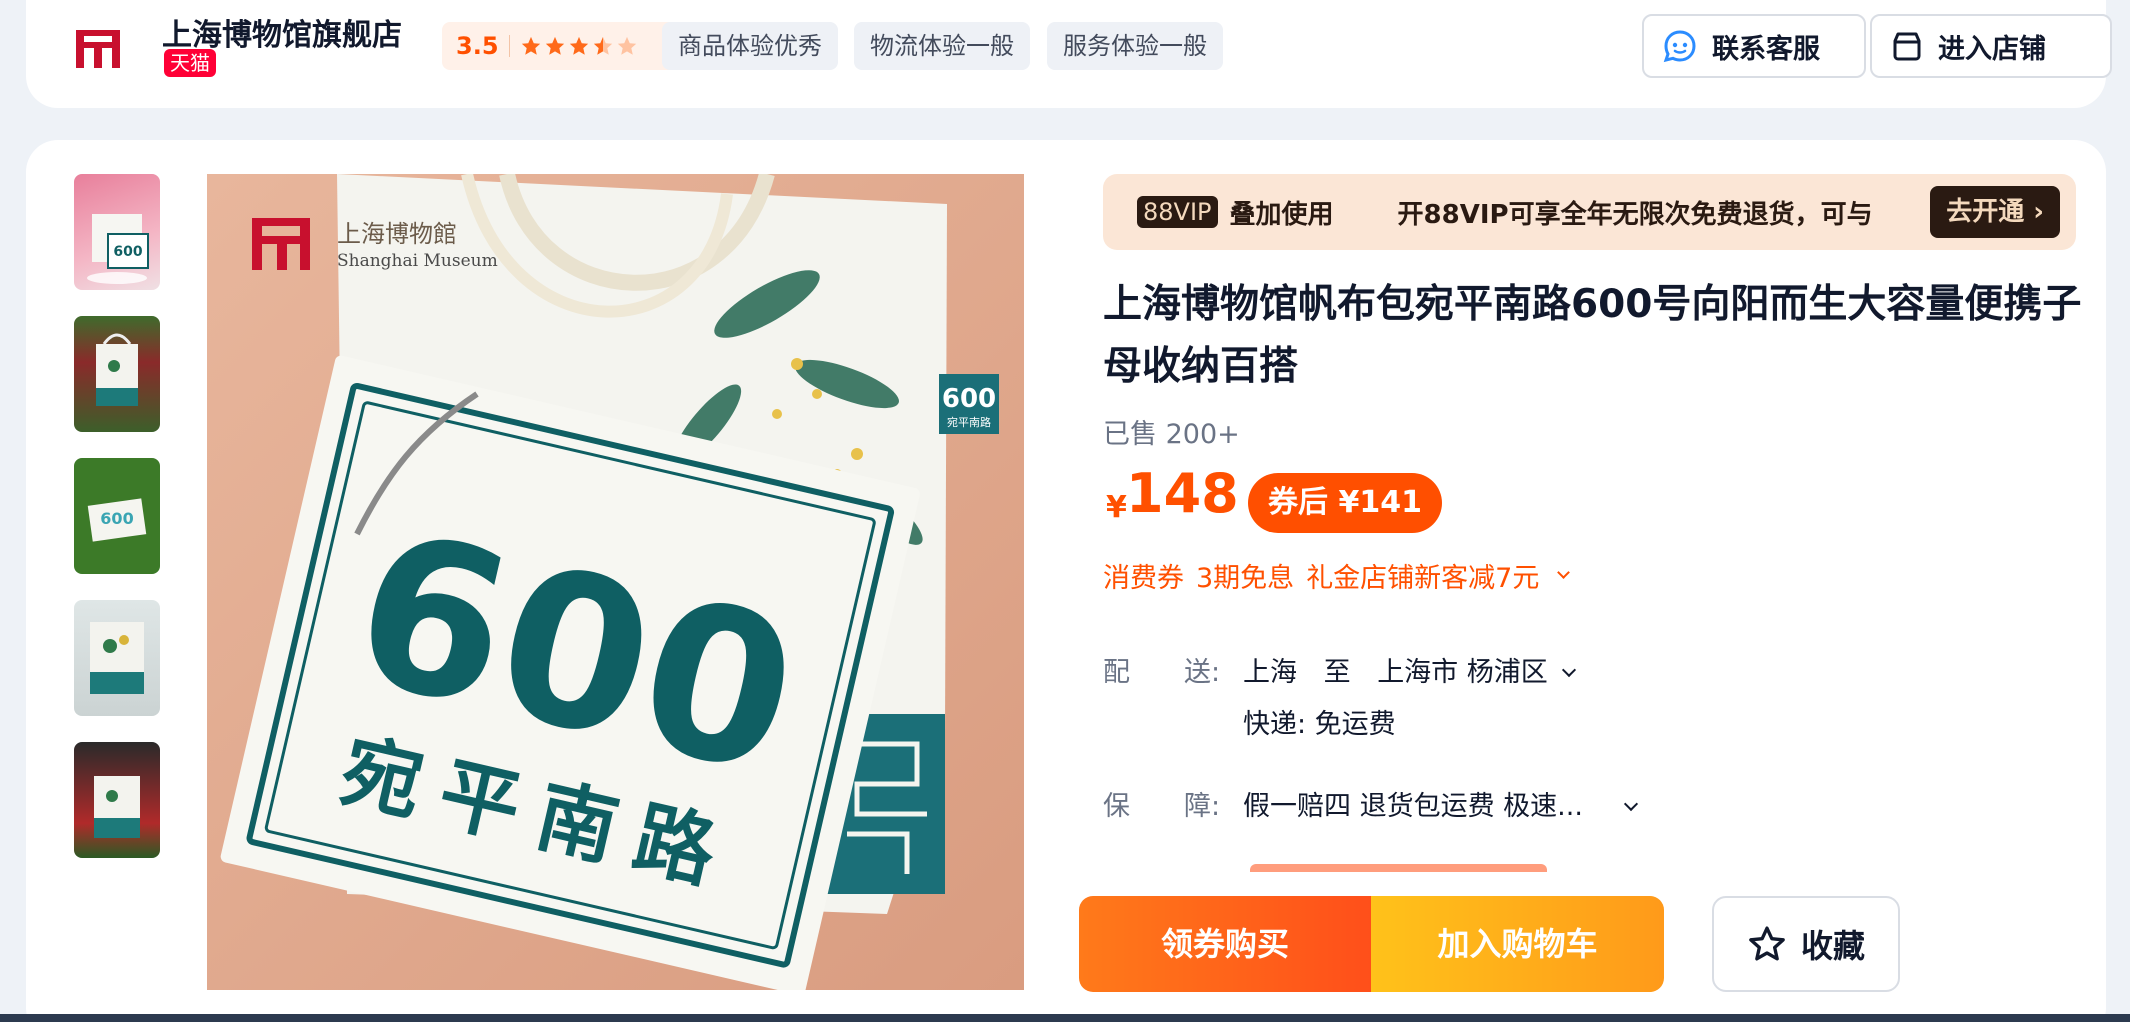  I want to click on delivery-from: 上海, so click(1270, 672).